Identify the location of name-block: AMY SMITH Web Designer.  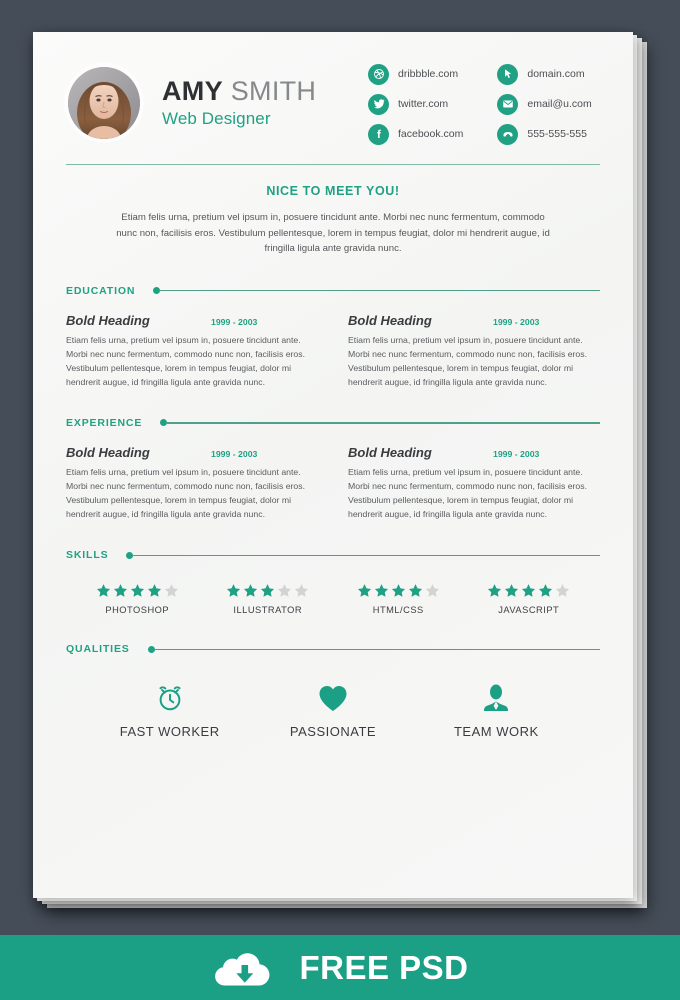
(257, 102).